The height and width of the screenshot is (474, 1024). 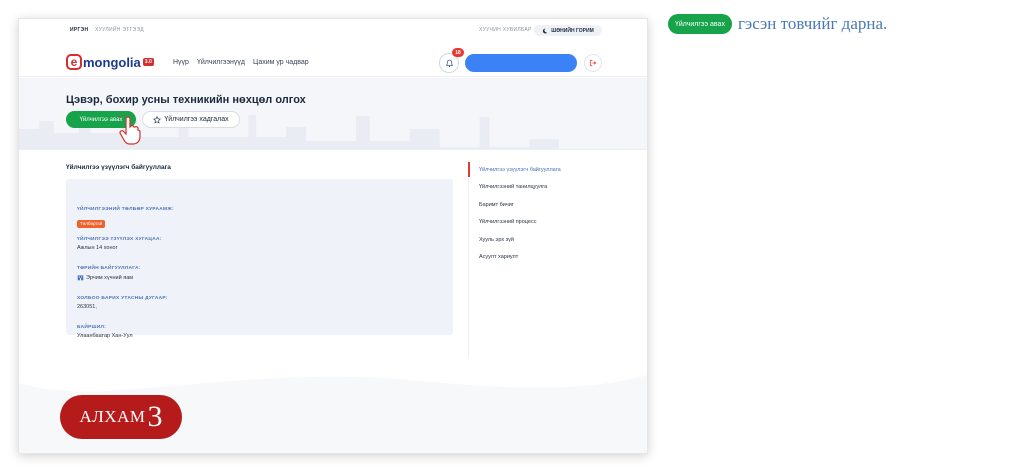 What do you see at coordinates (87, 307) in the screenshot?
I see `field-value: 263051,` at bounding box center [87, 307].